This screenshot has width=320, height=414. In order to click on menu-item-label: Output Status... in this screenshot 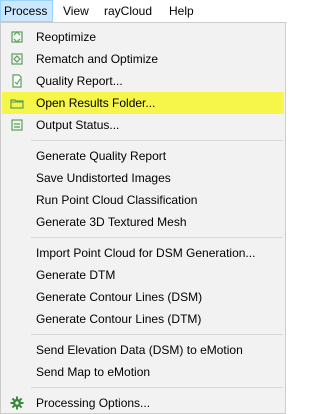, I will do `click(78, 125)`.